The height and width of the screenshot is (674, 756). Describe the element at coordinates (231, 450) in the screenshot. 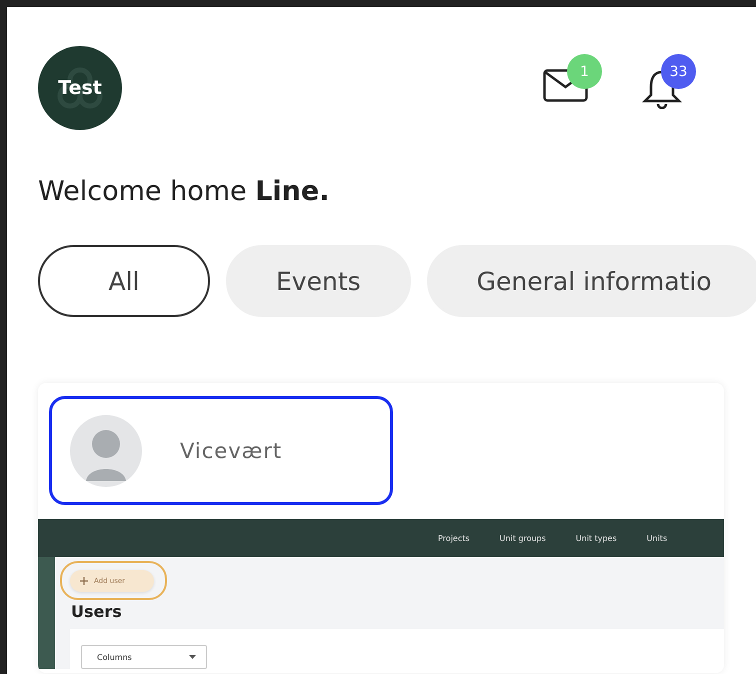

I see `author-name: Vicevært` at that location.